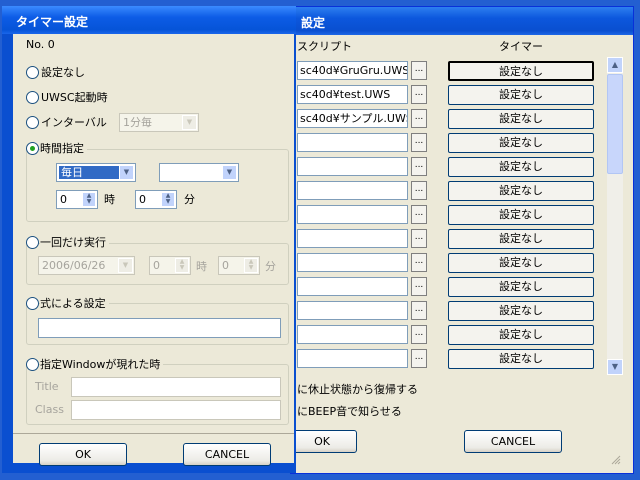 This screenshot has height=480, width=640. I want to click on radio-time-label: 時間指定, so click(63, 148).